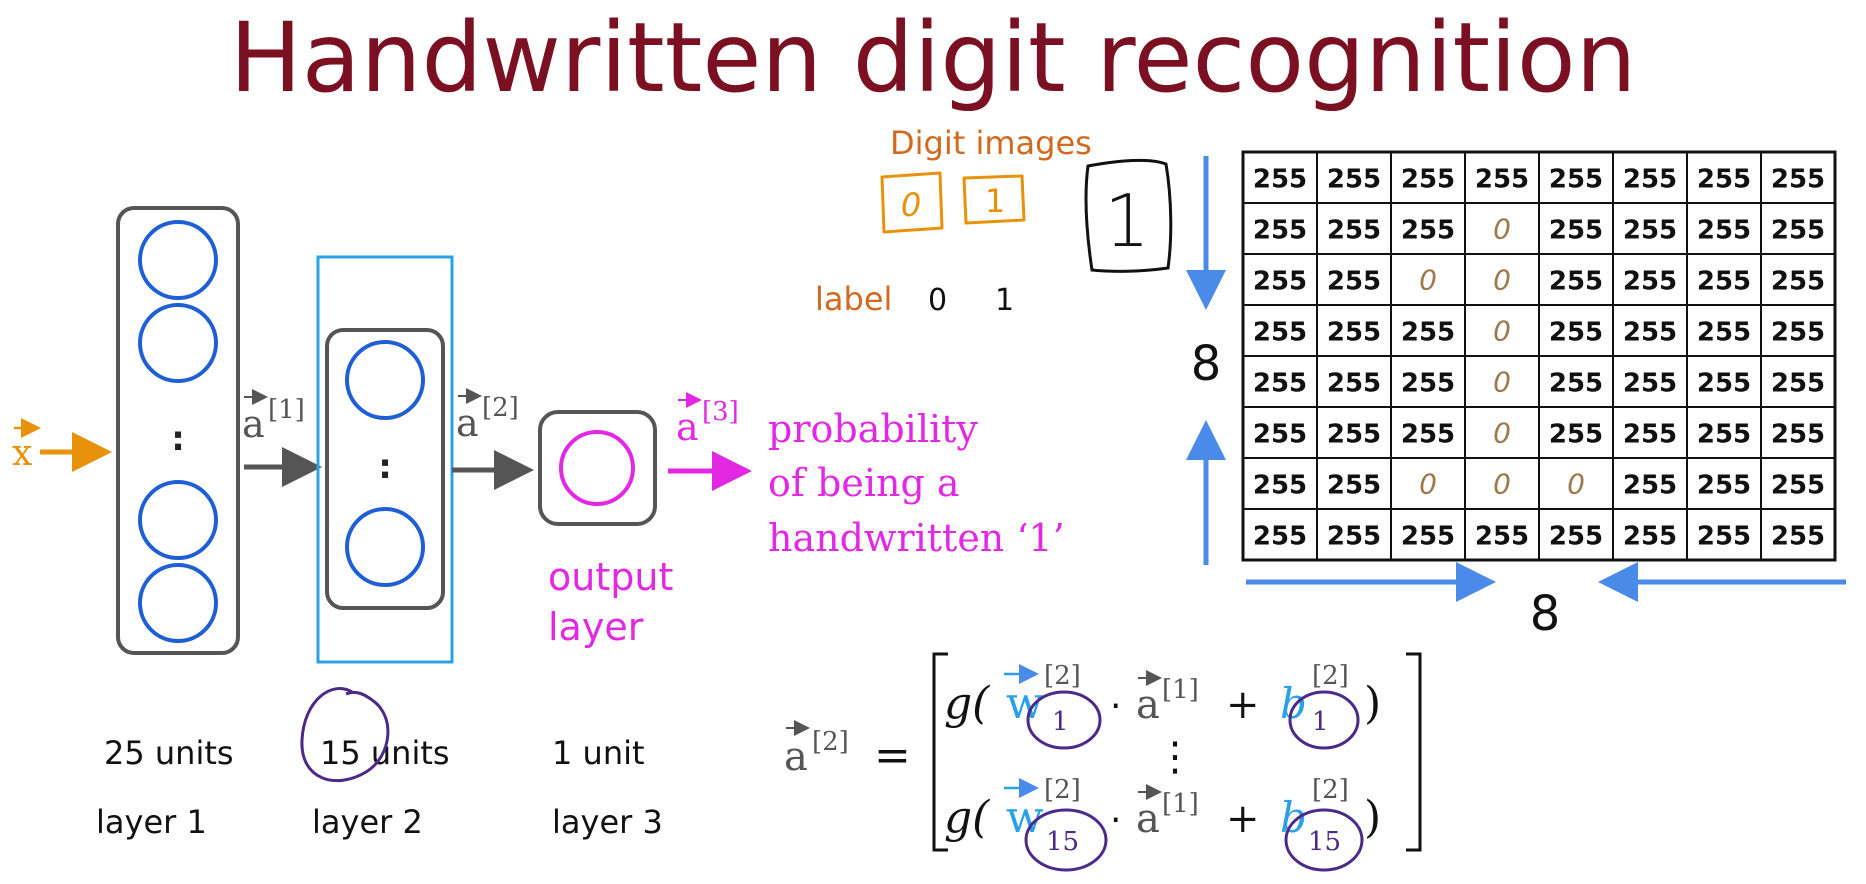  Describe the element at coordinates (1206, 364) in the screenshot. I see `grid-height-label: 8` at that location.